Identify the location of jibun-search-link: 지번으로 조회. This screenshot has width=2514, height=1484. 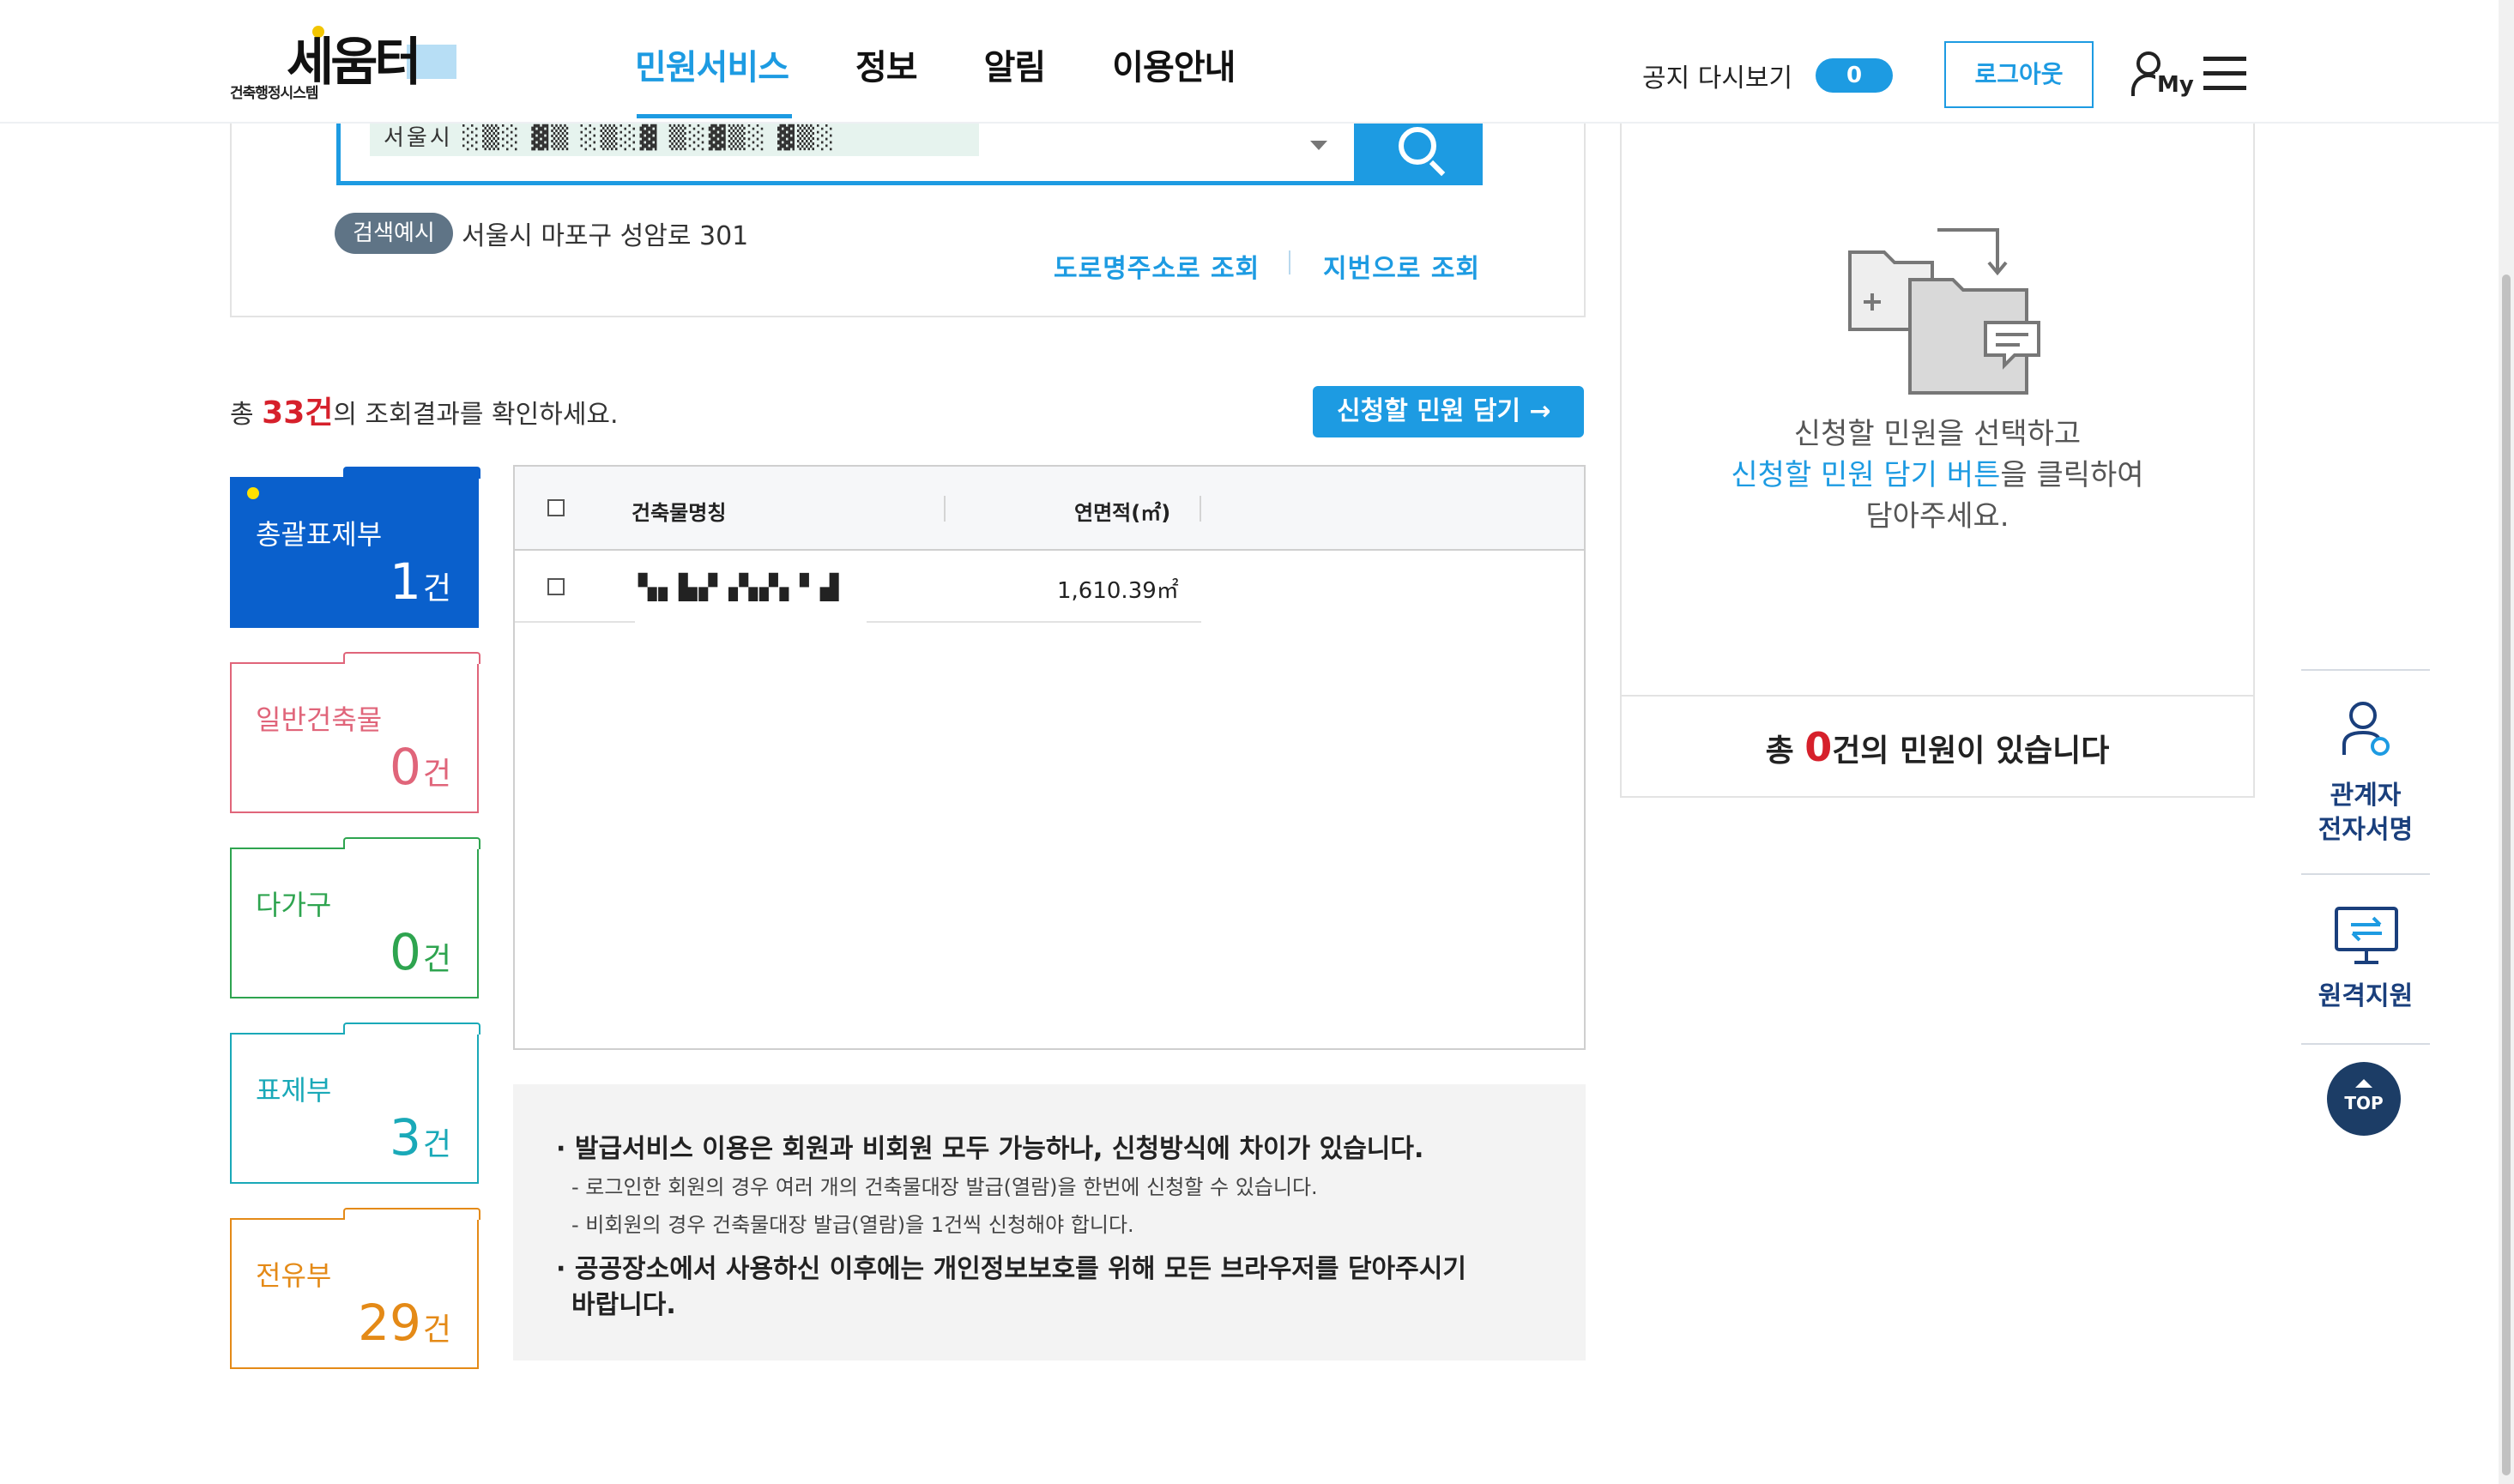
(1401, 266).